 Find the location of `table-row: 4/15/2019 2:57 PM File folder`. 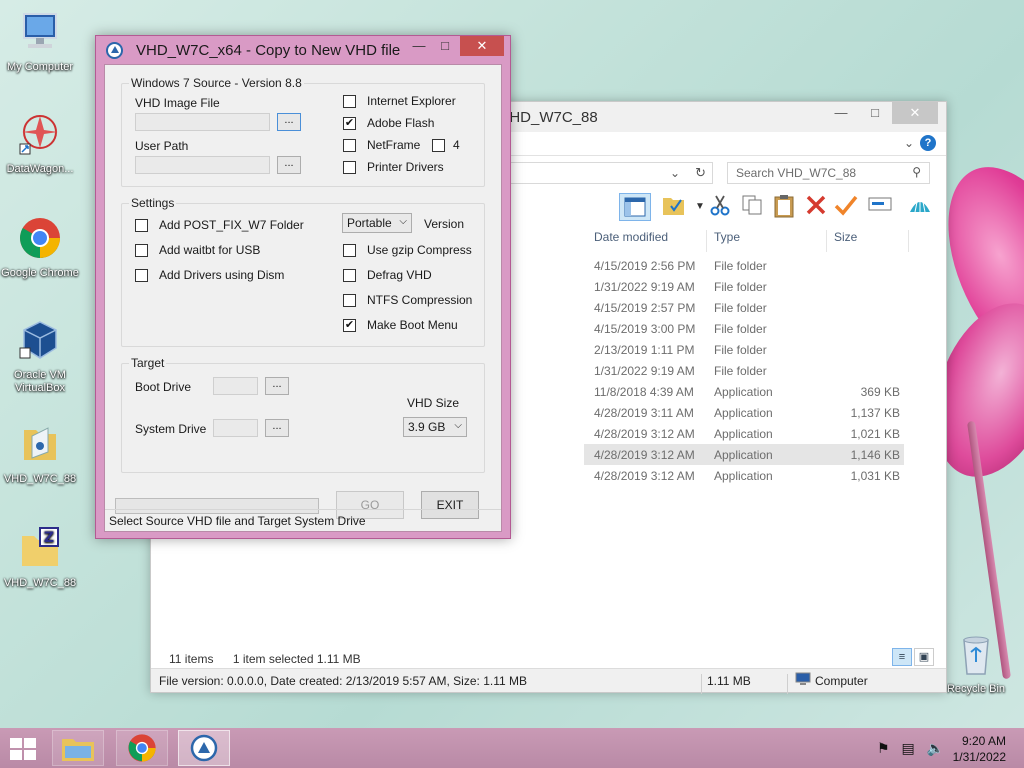

table-row: 4/15/2019 2:57 PM File folder is located at coordinates (744, 307).